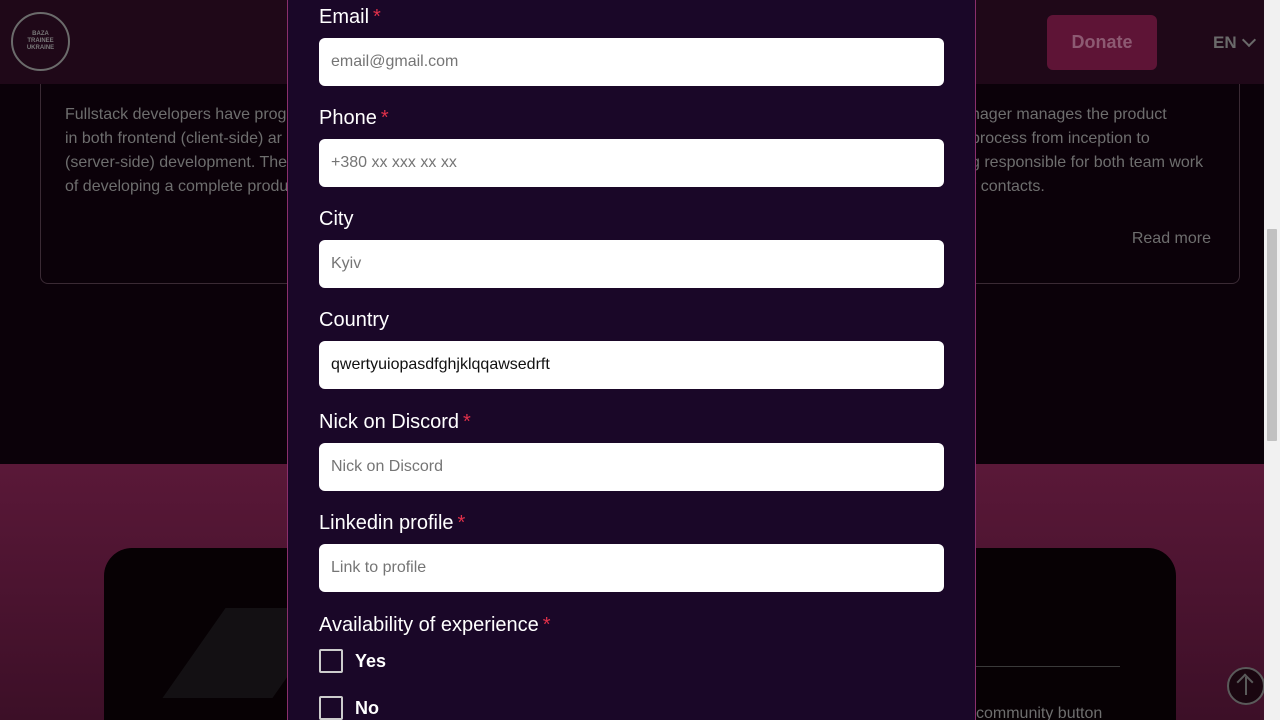  What do you see at coordinates (1248, 40) in the screenshot?
I see `chevron-down-icon` at bounding box center [1248, 40].